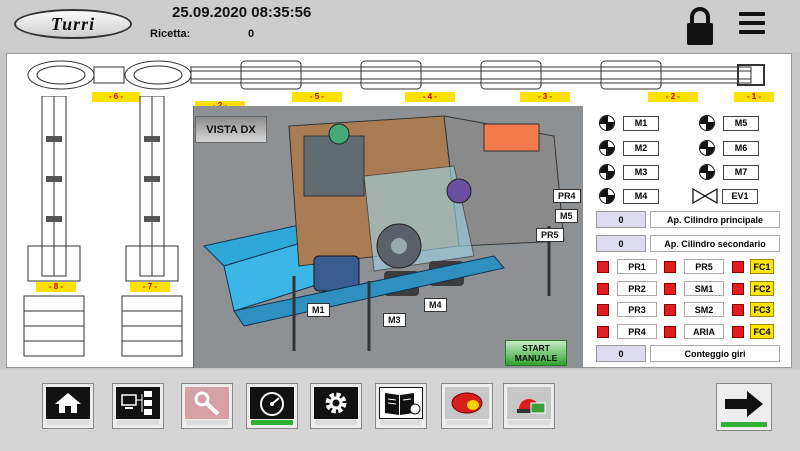 The height and width of the screenshot is (451, 800). I want to click on zone-tag-2: - 2 -, so click(673, 97).